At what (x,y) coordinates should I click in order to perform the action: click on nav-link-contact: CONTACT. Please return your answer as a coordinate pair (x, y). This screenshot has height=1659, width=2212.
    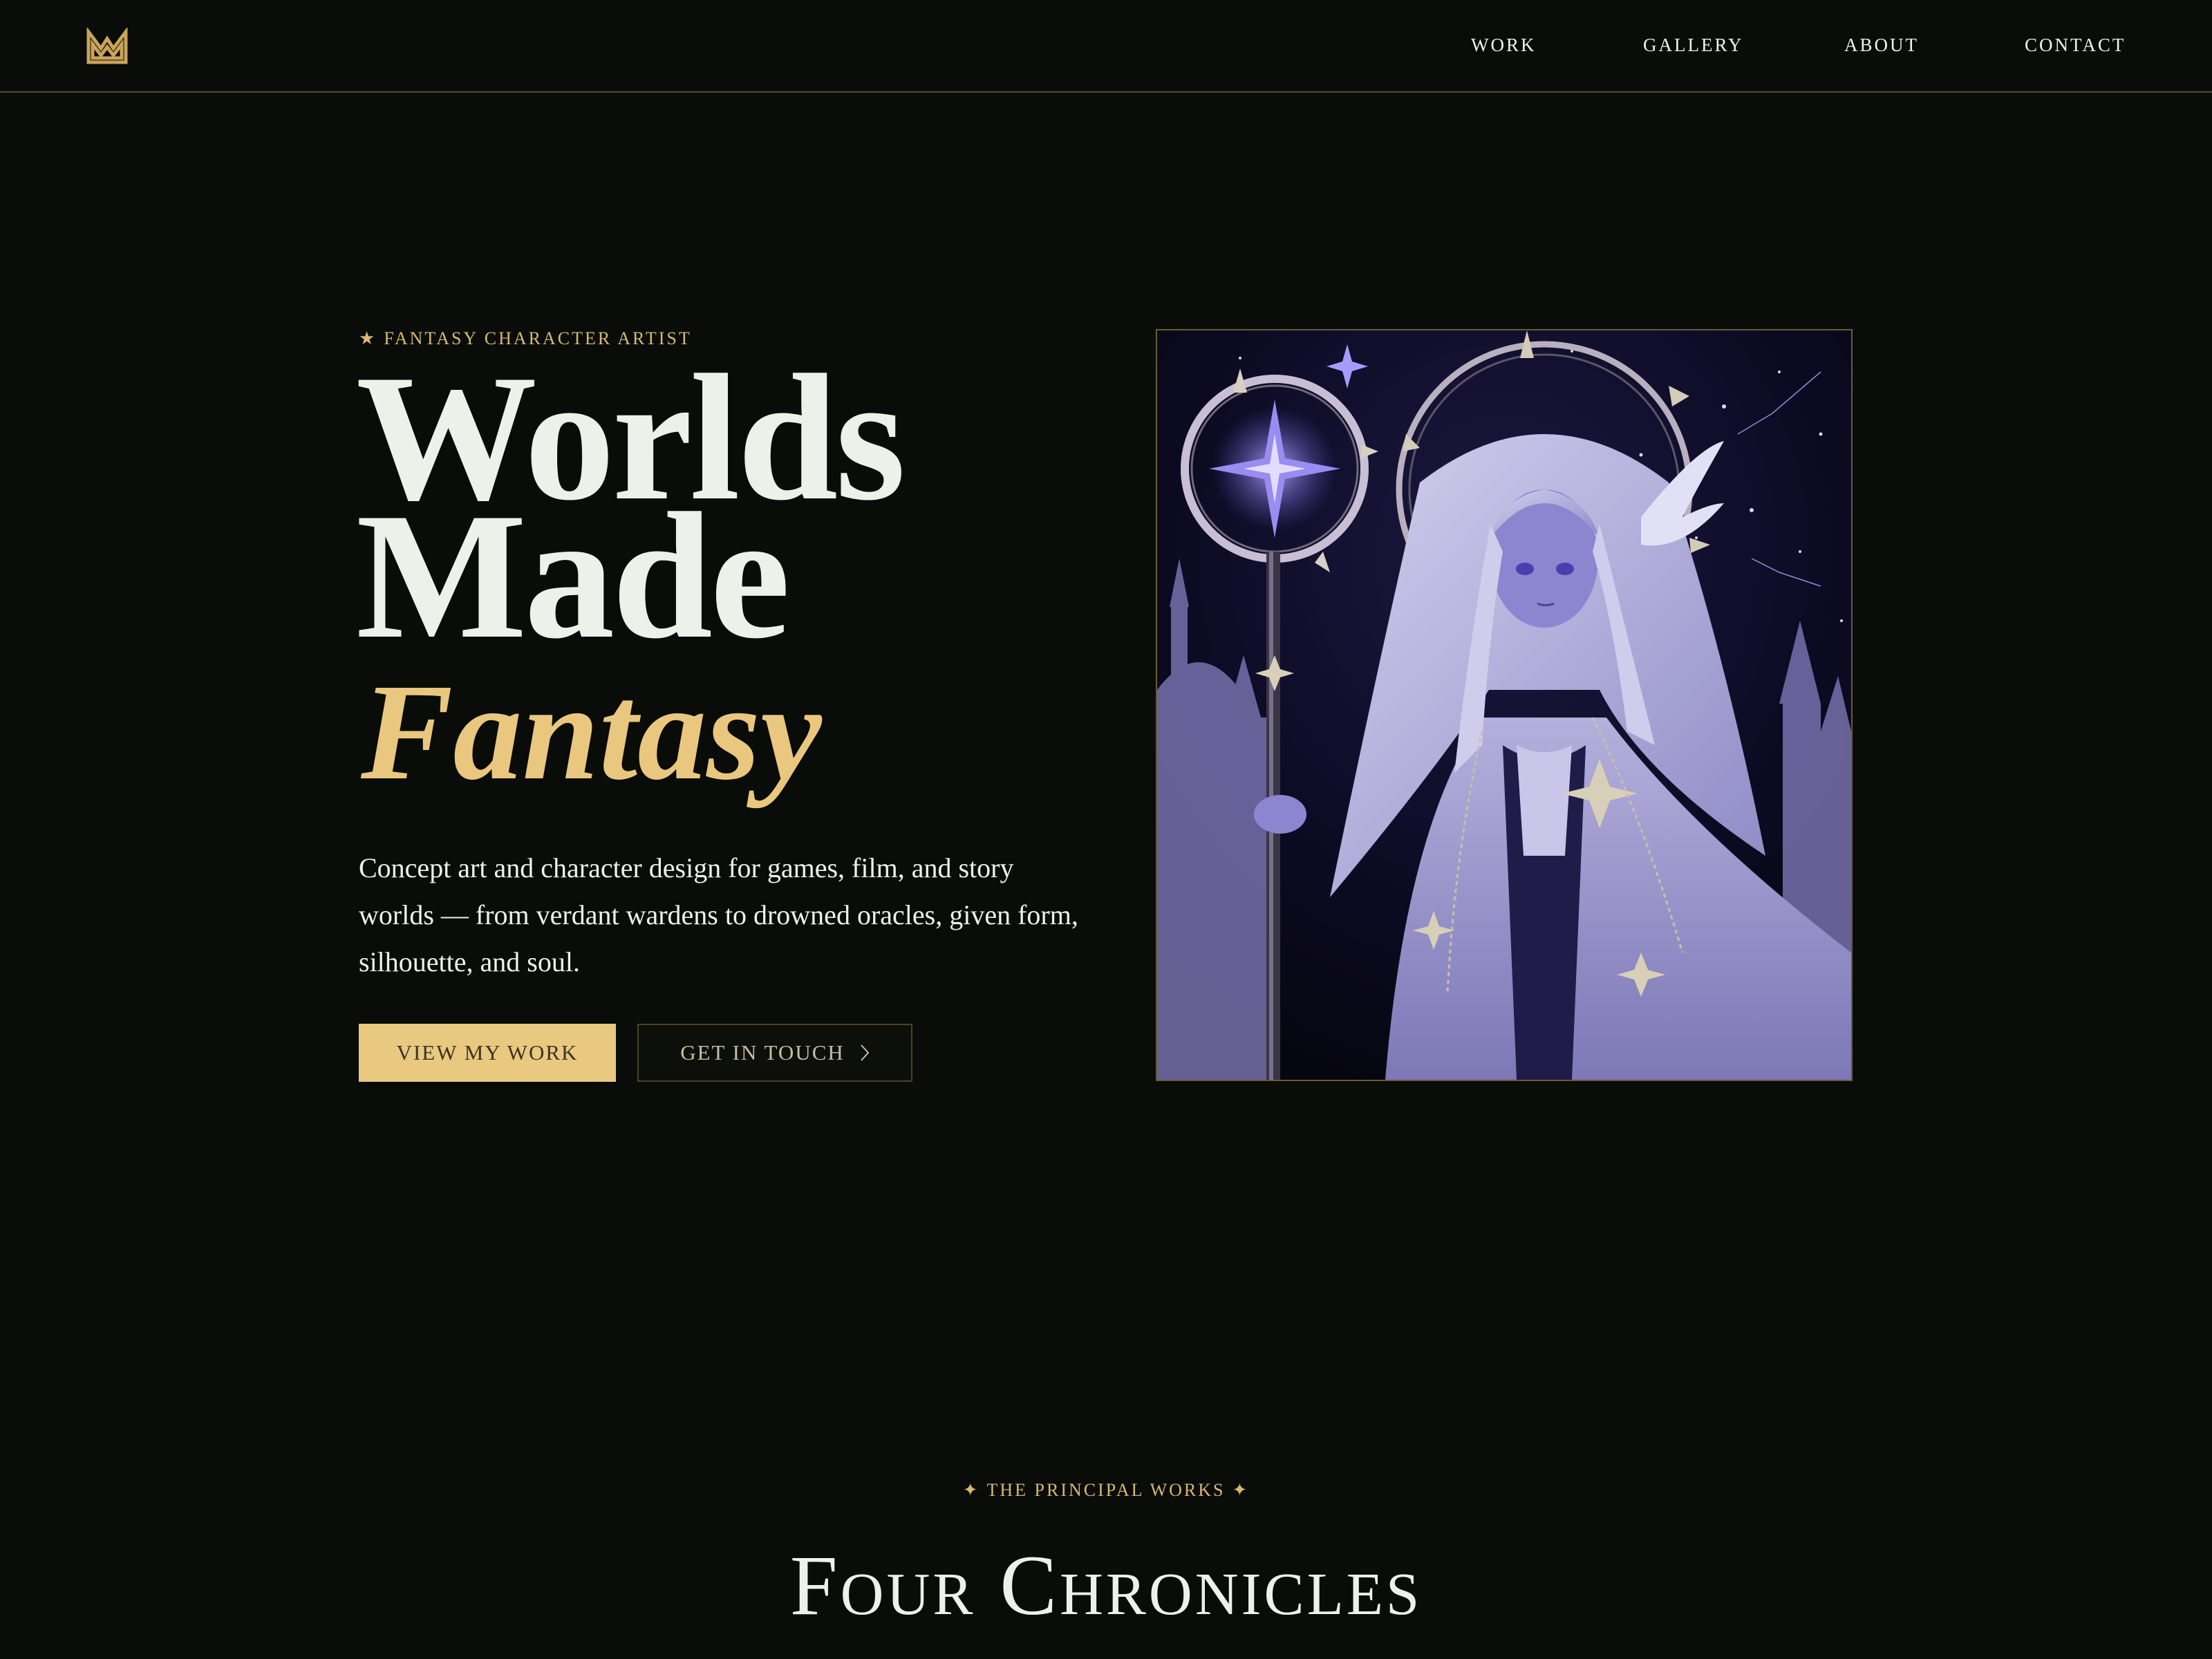
    Looking at the image, I should click on (2075, 45).